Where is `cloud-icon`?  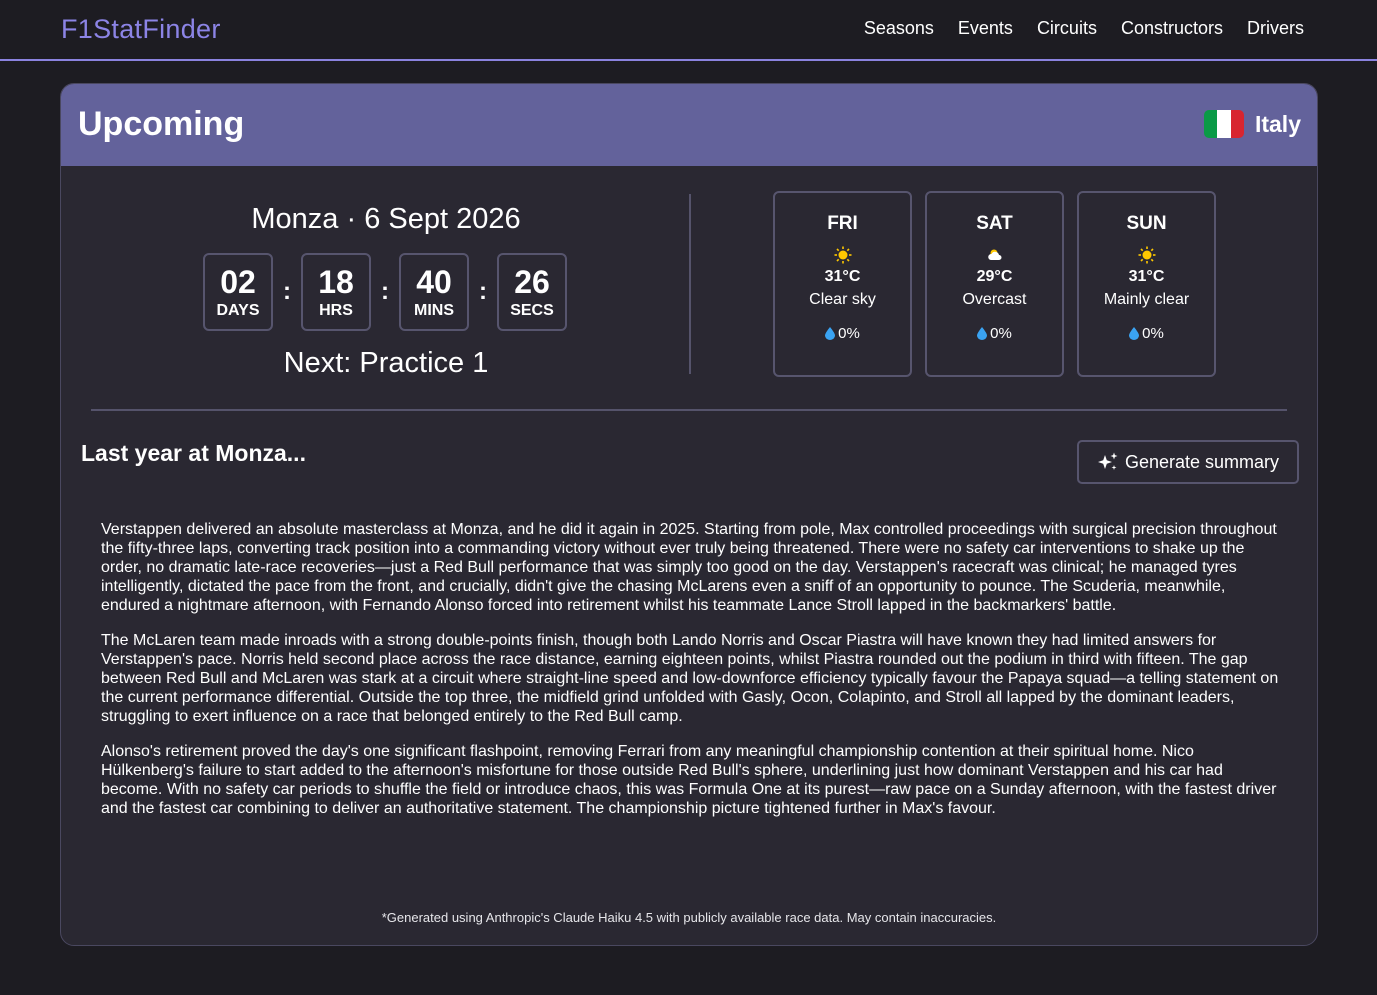 cloud-icon is located at coordinates (994, 256).